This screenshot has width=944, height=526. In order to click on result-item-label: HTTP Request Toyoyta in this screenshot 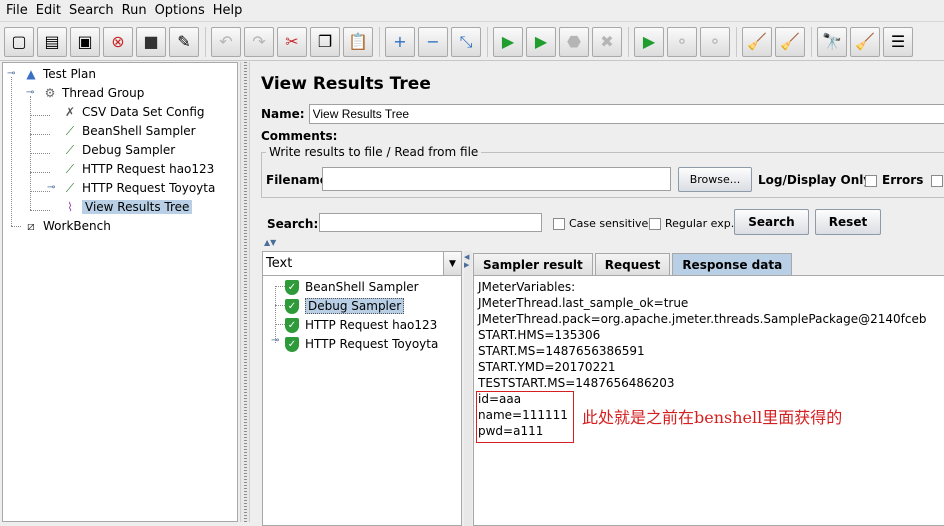, I will do `click(372, 344)`.